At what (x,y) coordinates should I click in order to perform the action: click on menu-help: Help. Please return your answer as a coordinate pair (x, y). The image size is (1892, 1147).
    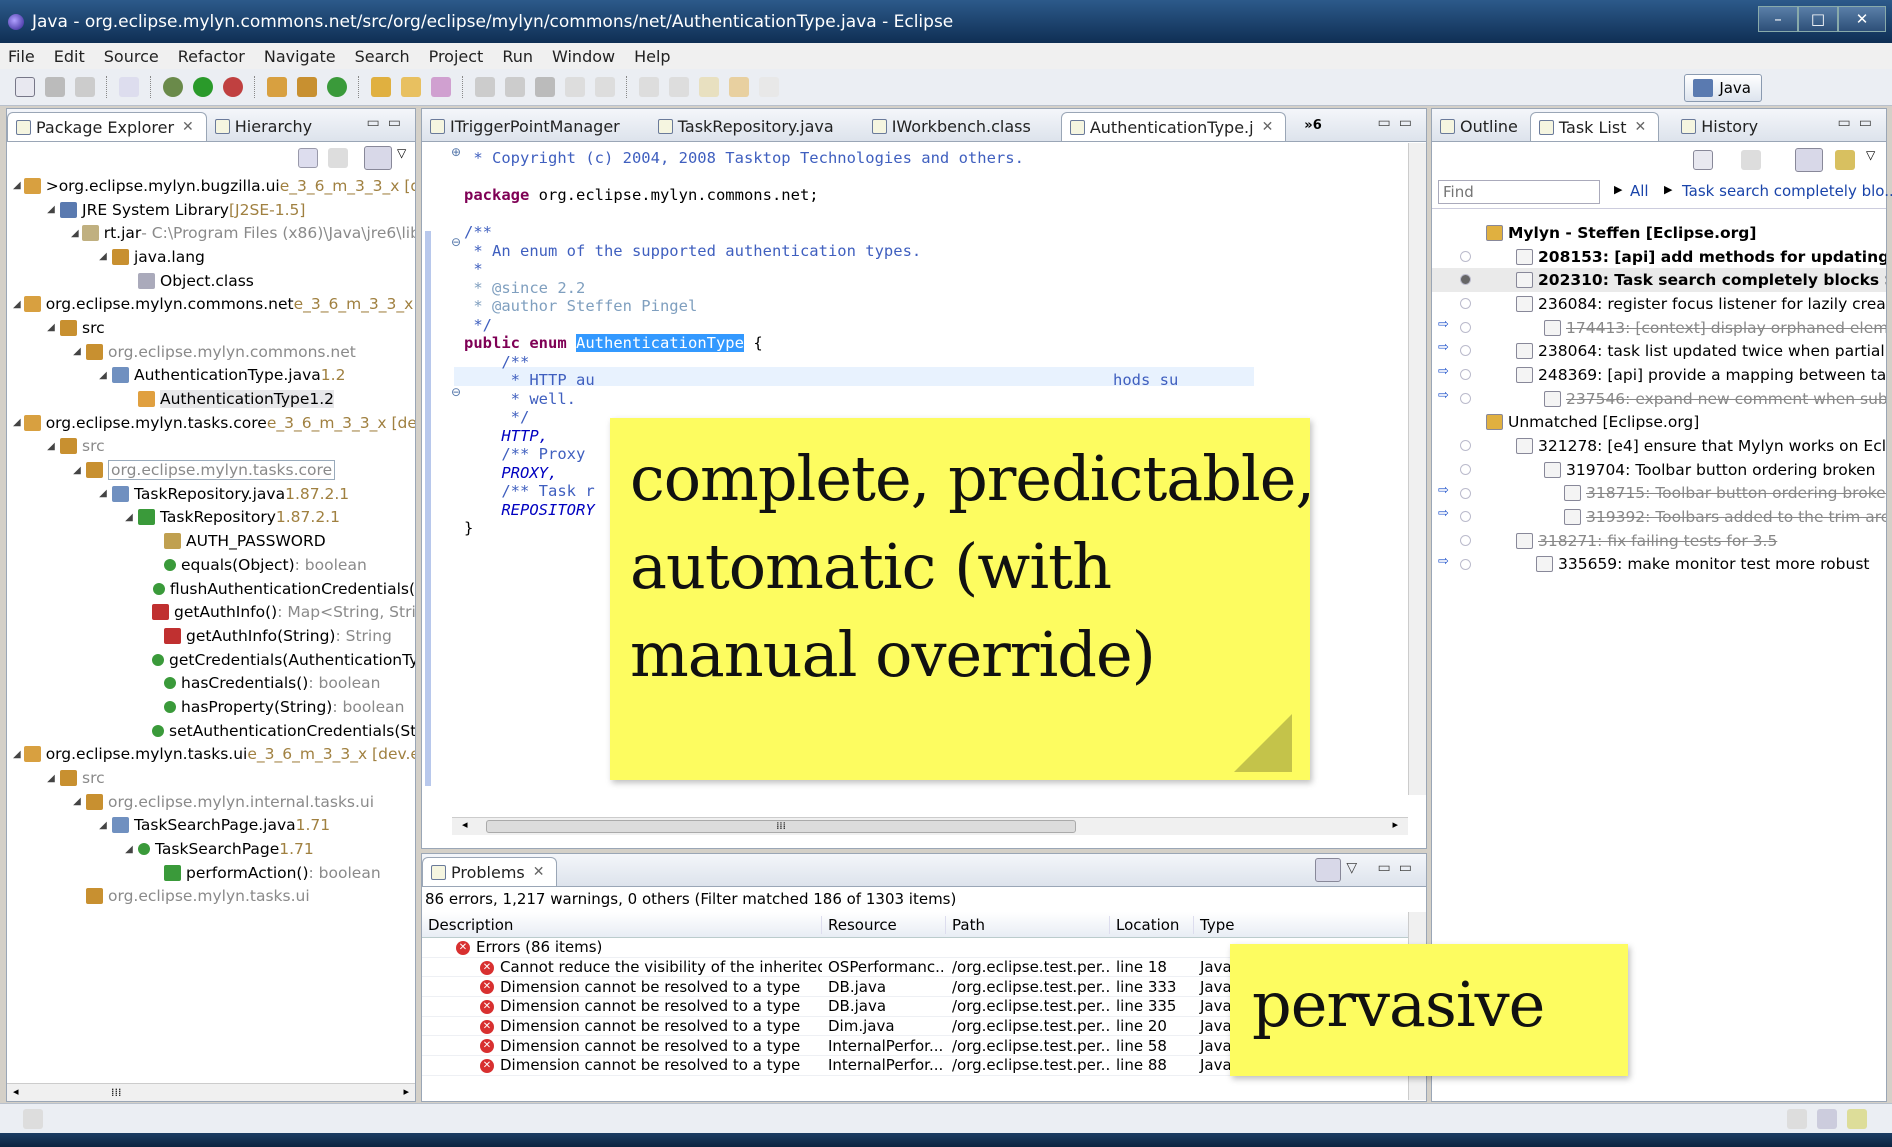
    Looking at the image, I should click on (652, 56).